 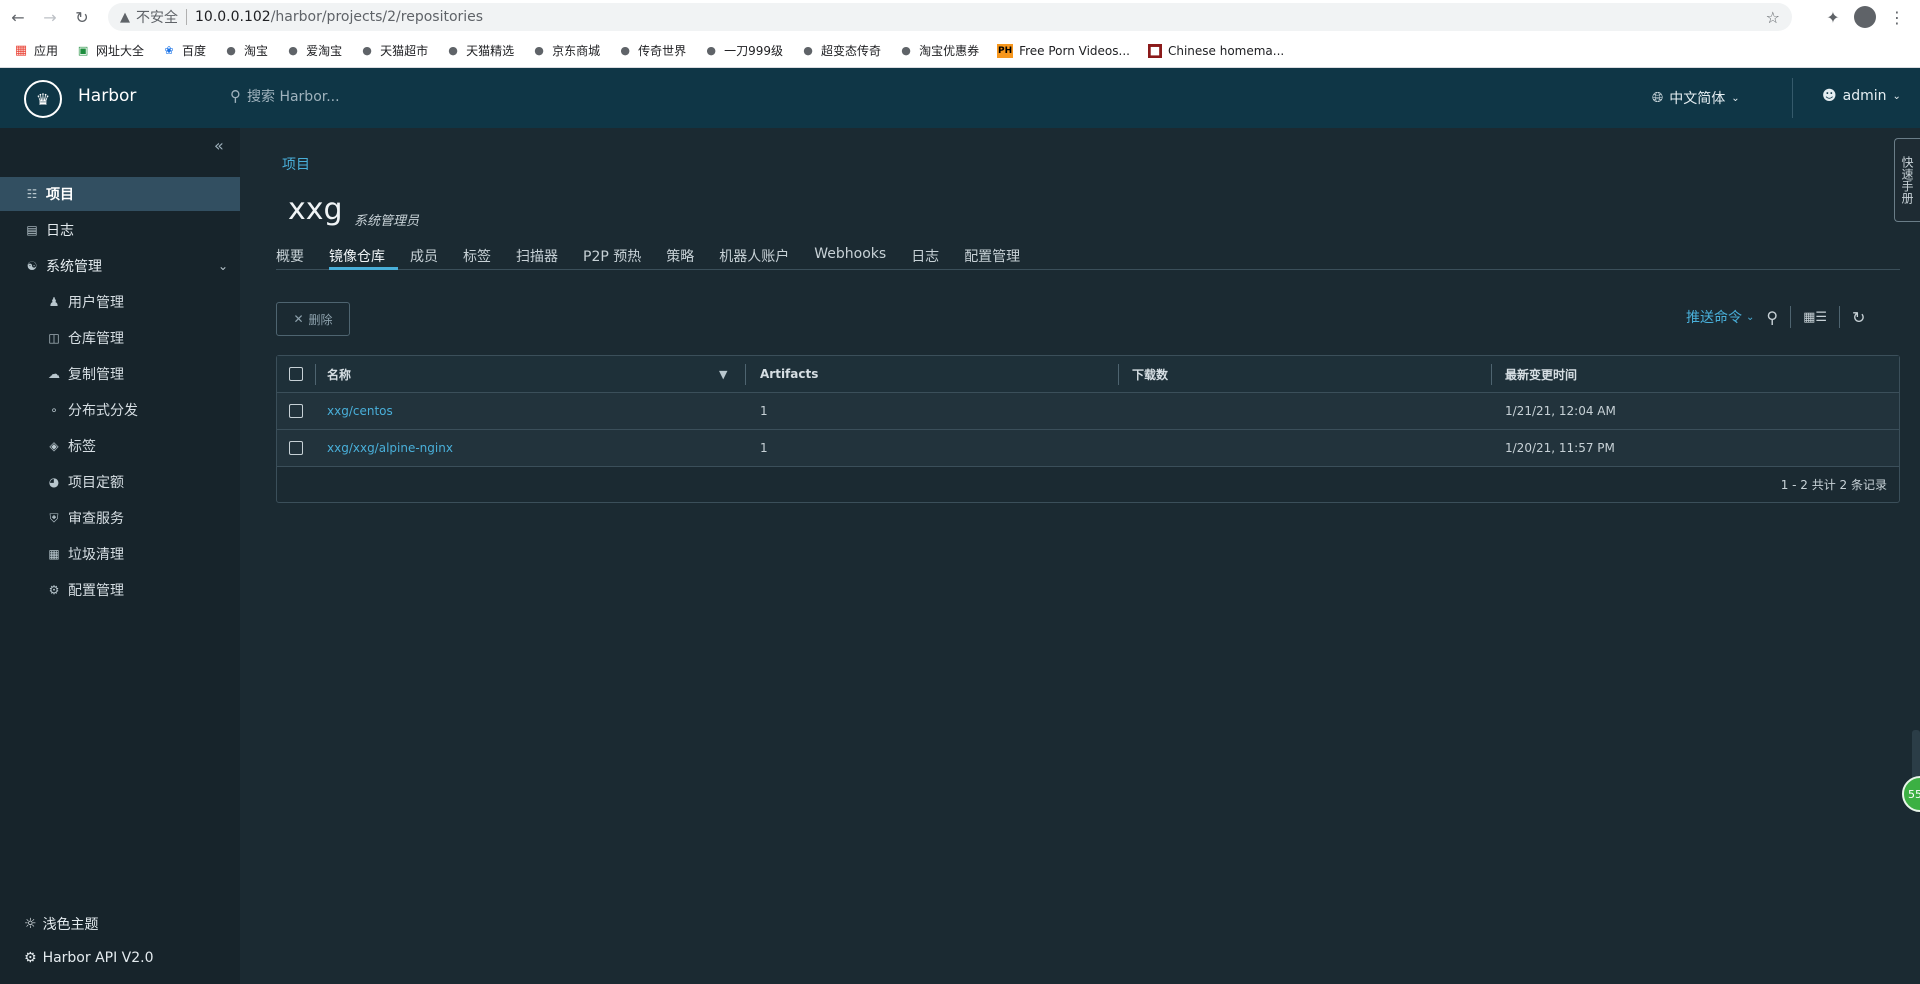 What do you see at coordinates (1750, 317) in the screenshot?
I see `chevron-down-icon: ⌄` at bounding box center [1750, 317].